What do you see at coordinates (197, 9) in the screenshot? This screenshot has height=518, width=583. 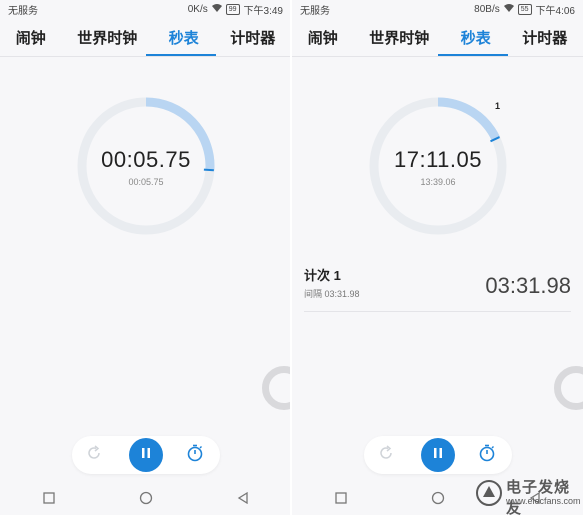 I see `network-speed: 0K/s` at bounding box center [197, 9].